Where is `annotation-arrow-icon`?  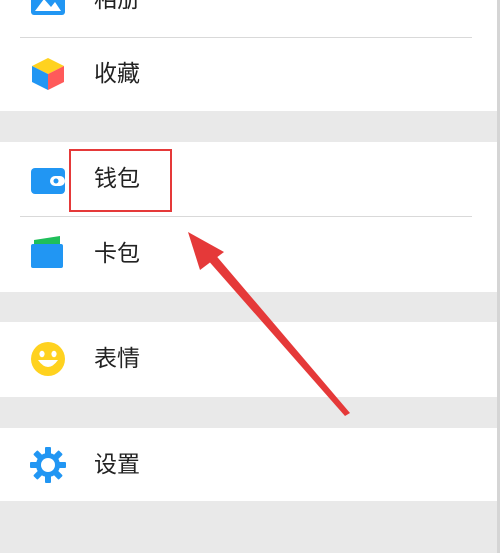
annotation-arrow-icon is located at coordinates (269, 324).